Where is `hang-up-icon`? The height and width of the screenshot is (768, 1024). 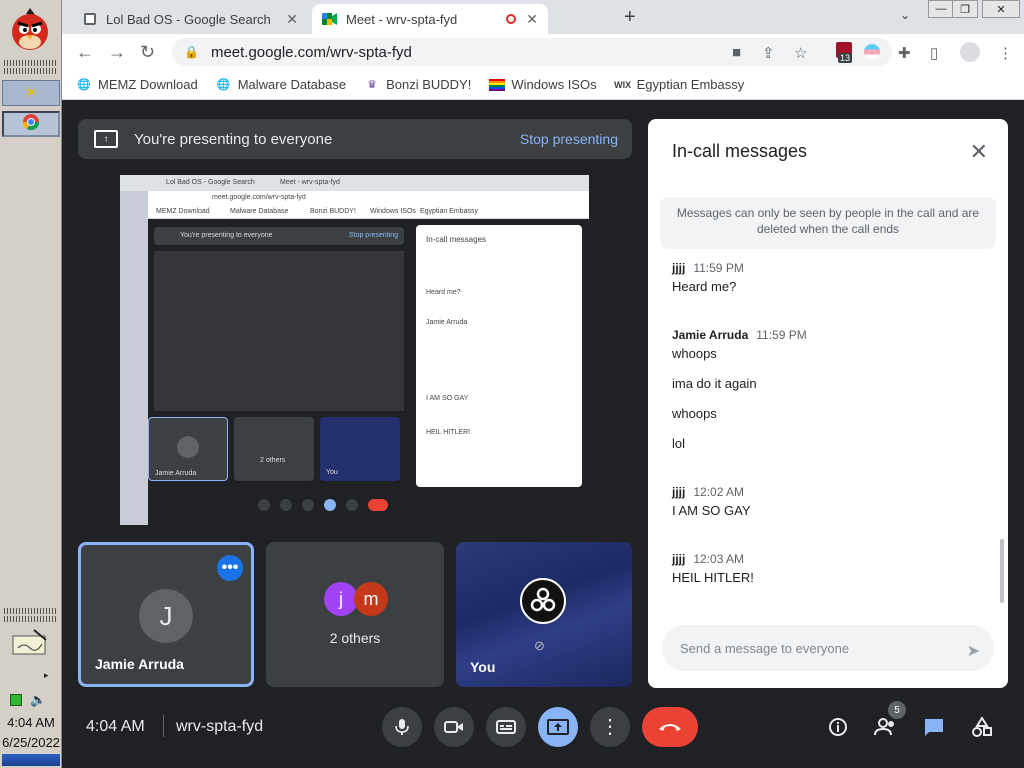
hang-up-icon is located at coordinates (670, 727).